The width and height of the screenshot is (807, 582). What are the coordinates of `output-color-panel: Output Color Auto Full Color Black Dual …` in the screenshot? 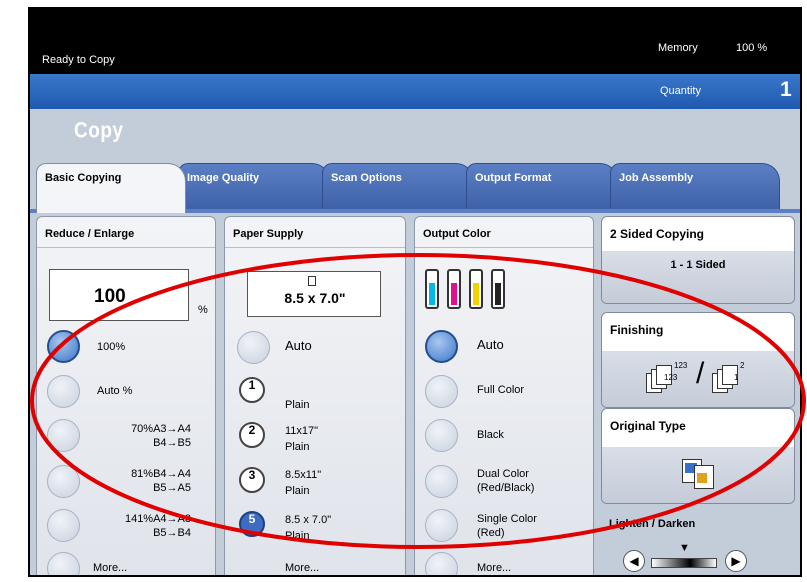 It's located at (504, 395).